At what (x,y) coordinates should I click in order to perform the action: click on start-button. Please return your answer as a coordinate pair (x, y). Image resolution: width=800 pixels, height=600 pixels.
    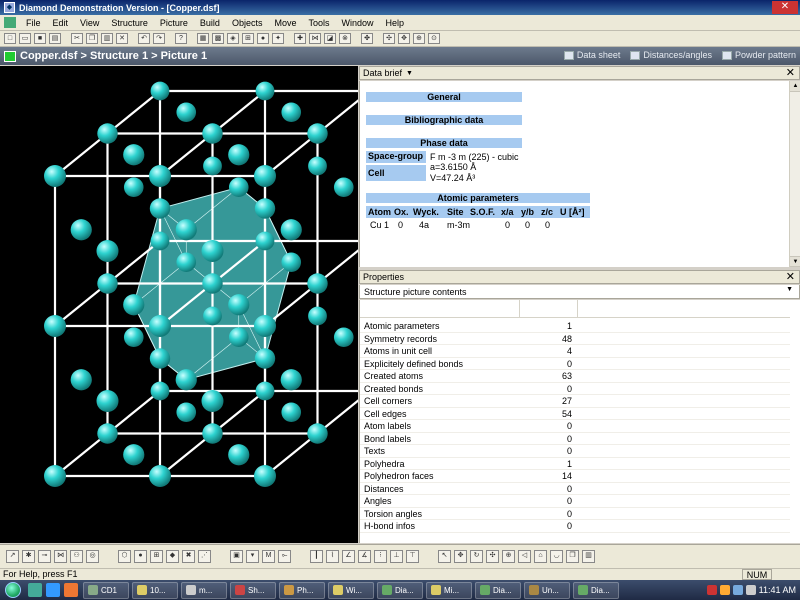
    Looking at the image, I should click on (13, 590).